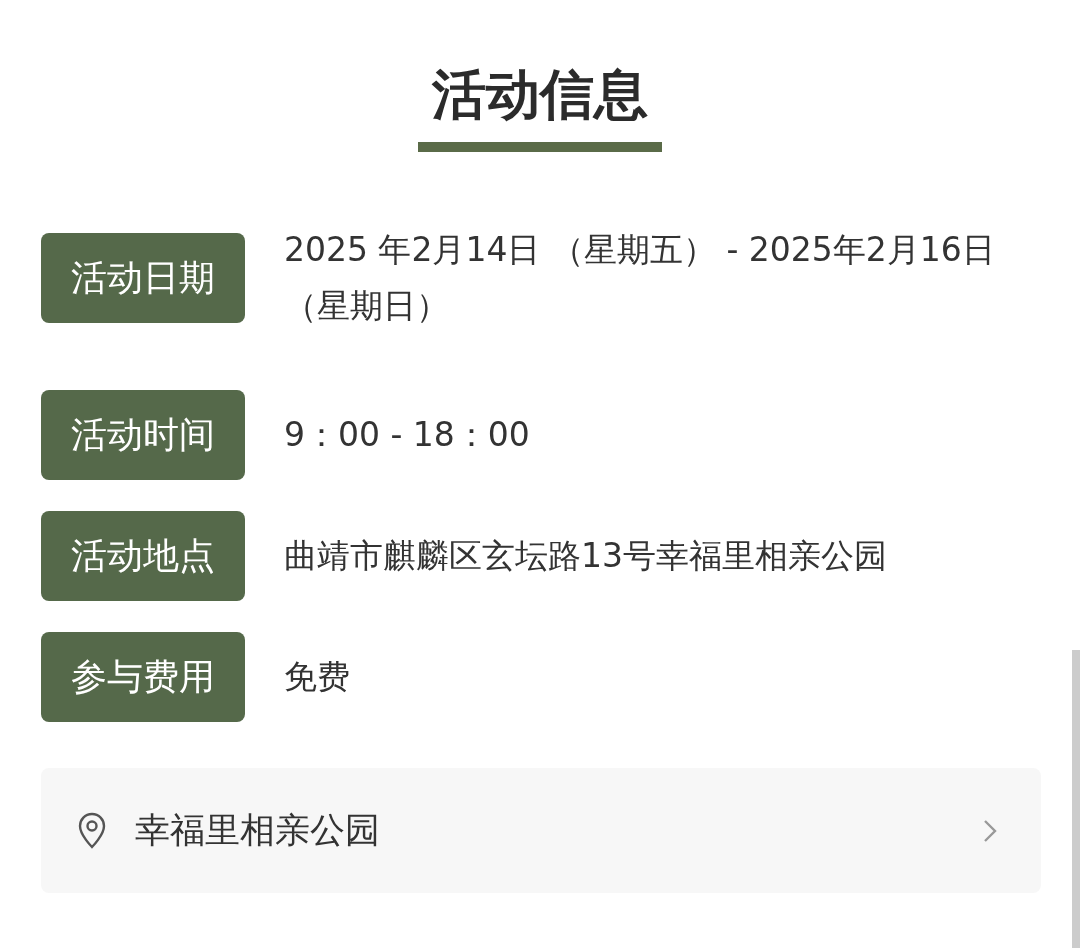 This screenshot has width=1080, height=948. What do you see at coordinates (317, 677) in the screenshot?
I see `field-value: 免费` at bounding box center [317, 677].